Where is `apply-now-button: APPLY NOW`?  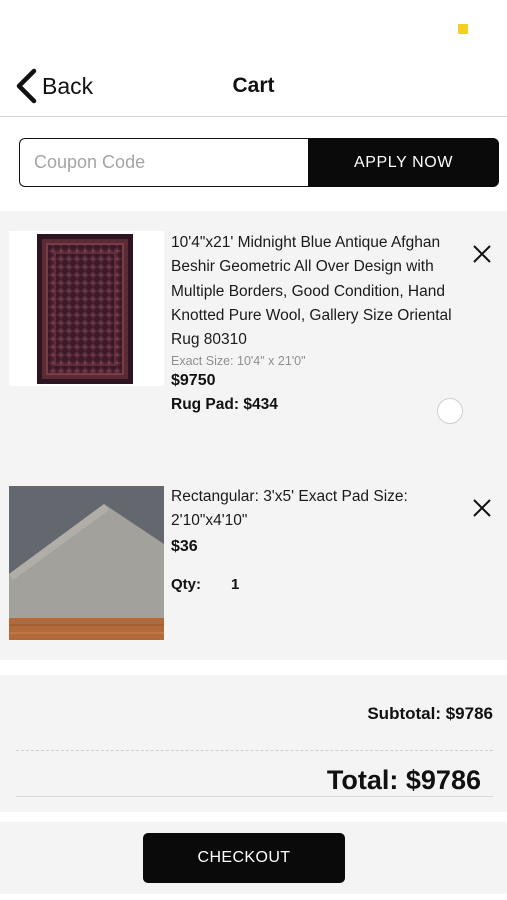
apply-now-button: APPLY NOW is located at coordinates (403, 162).